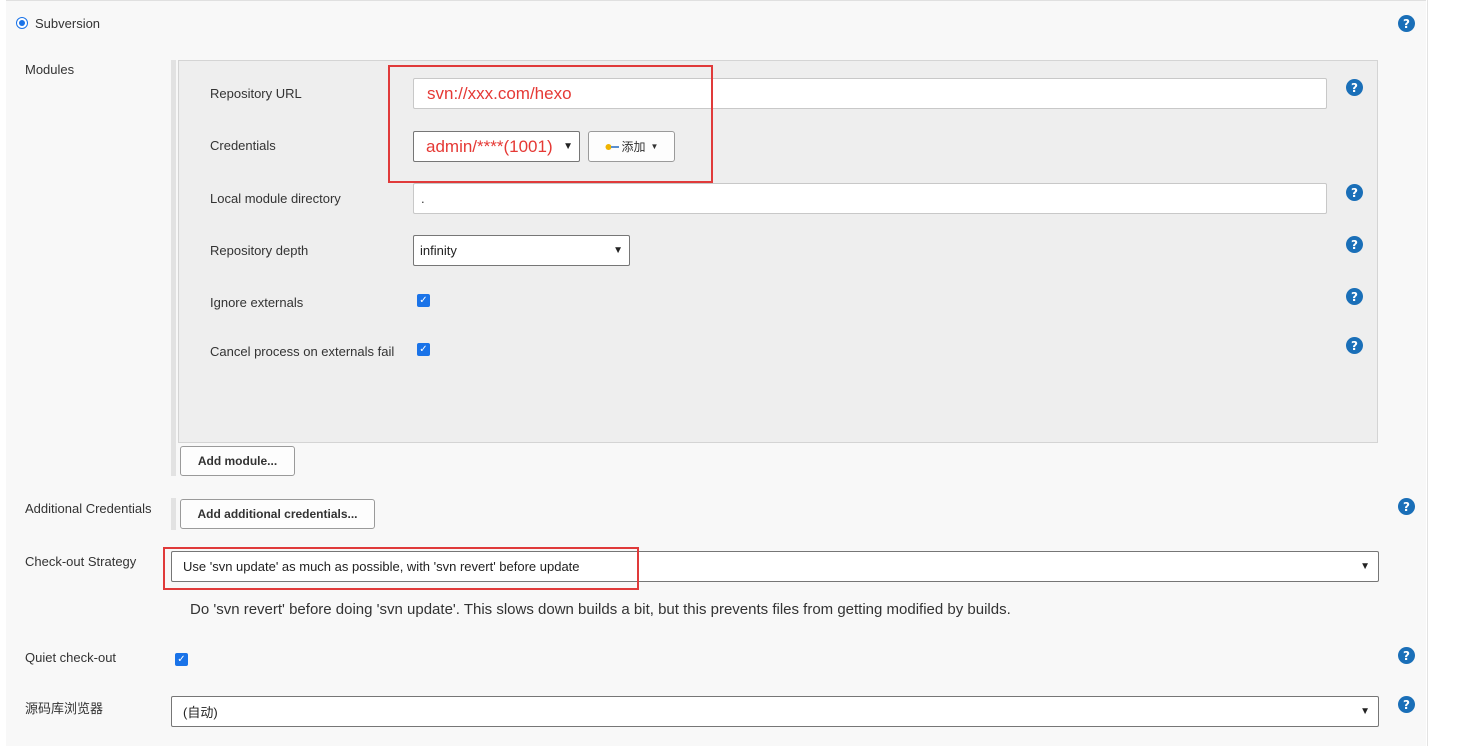 This screenshot has width=1463, height=746. What do you see at coordinates (716, 25) in the screenshot?
I see `scm-header-row` at bounding box center [716, 25].